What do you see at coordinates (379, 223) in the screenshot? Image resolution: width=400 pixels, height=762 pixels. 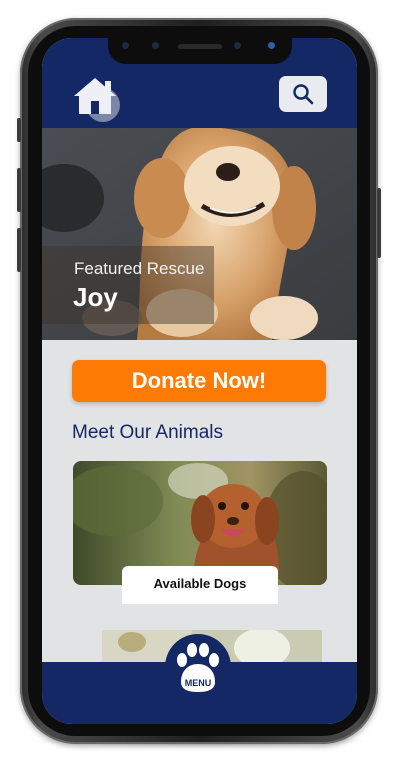 I see `phone-power-button` at bounding box center [379, 223].